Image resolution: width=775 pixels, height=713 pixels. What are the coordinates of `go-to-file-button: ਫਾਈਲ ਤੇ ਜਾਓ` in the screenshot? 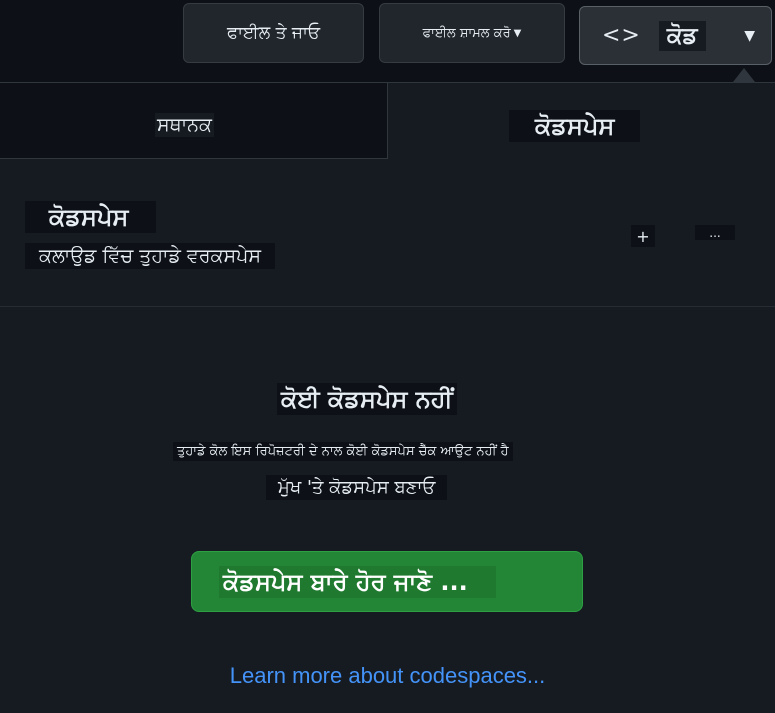 It's located at (273, 33).